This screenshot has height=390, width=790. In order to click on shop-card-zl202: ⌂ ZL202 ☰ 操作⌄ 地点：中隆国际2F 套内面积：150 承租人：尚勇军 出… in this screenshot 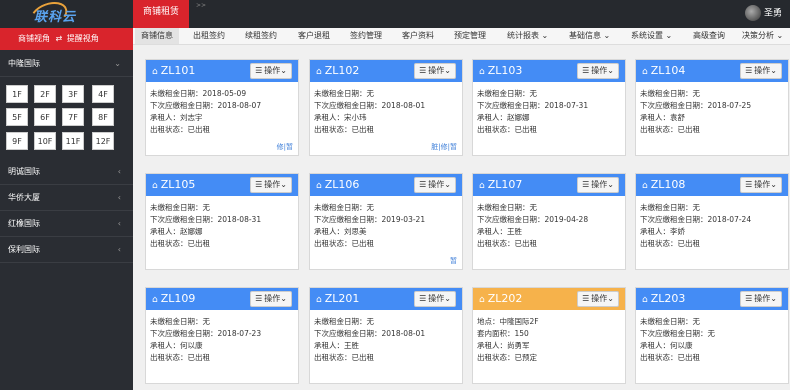, I will do `click(549, 335)`.